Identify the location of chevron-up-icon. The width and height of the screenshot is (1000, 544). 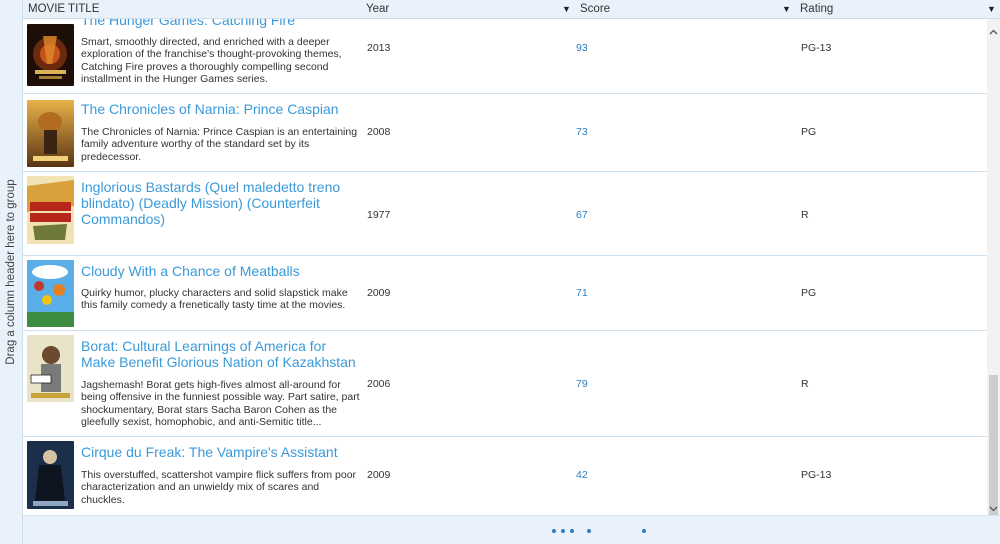
(993, 32).